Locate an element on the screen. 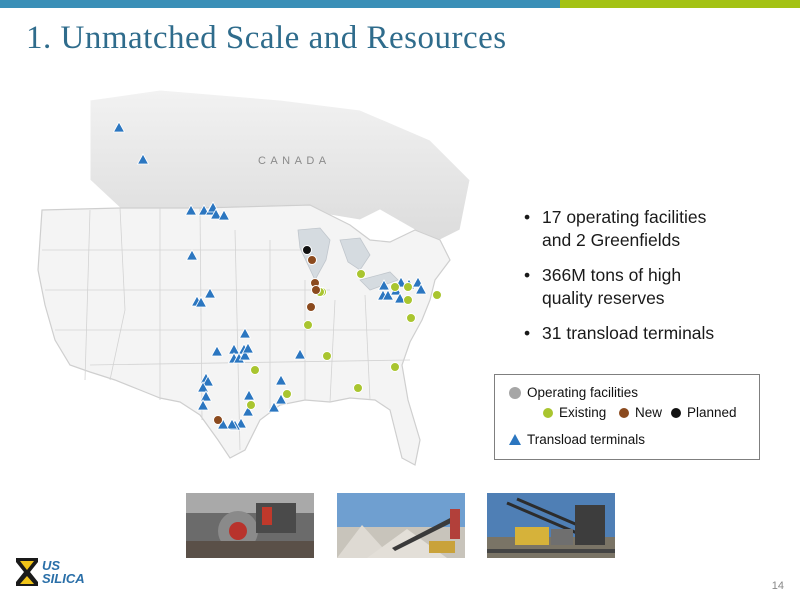  hourglass-logo-icon is located at coordinates (27, 572).